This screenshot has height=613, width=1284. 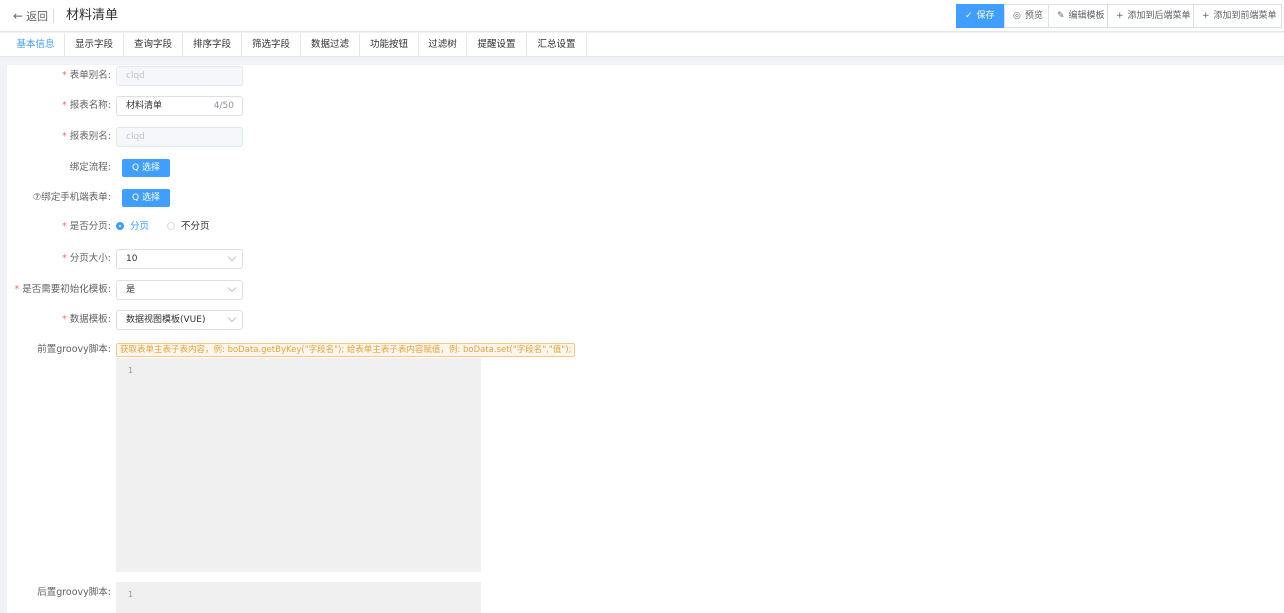 I want to click on add-backend-menu-button: + 添加到后端菜单, so click(x=1150, y=16).